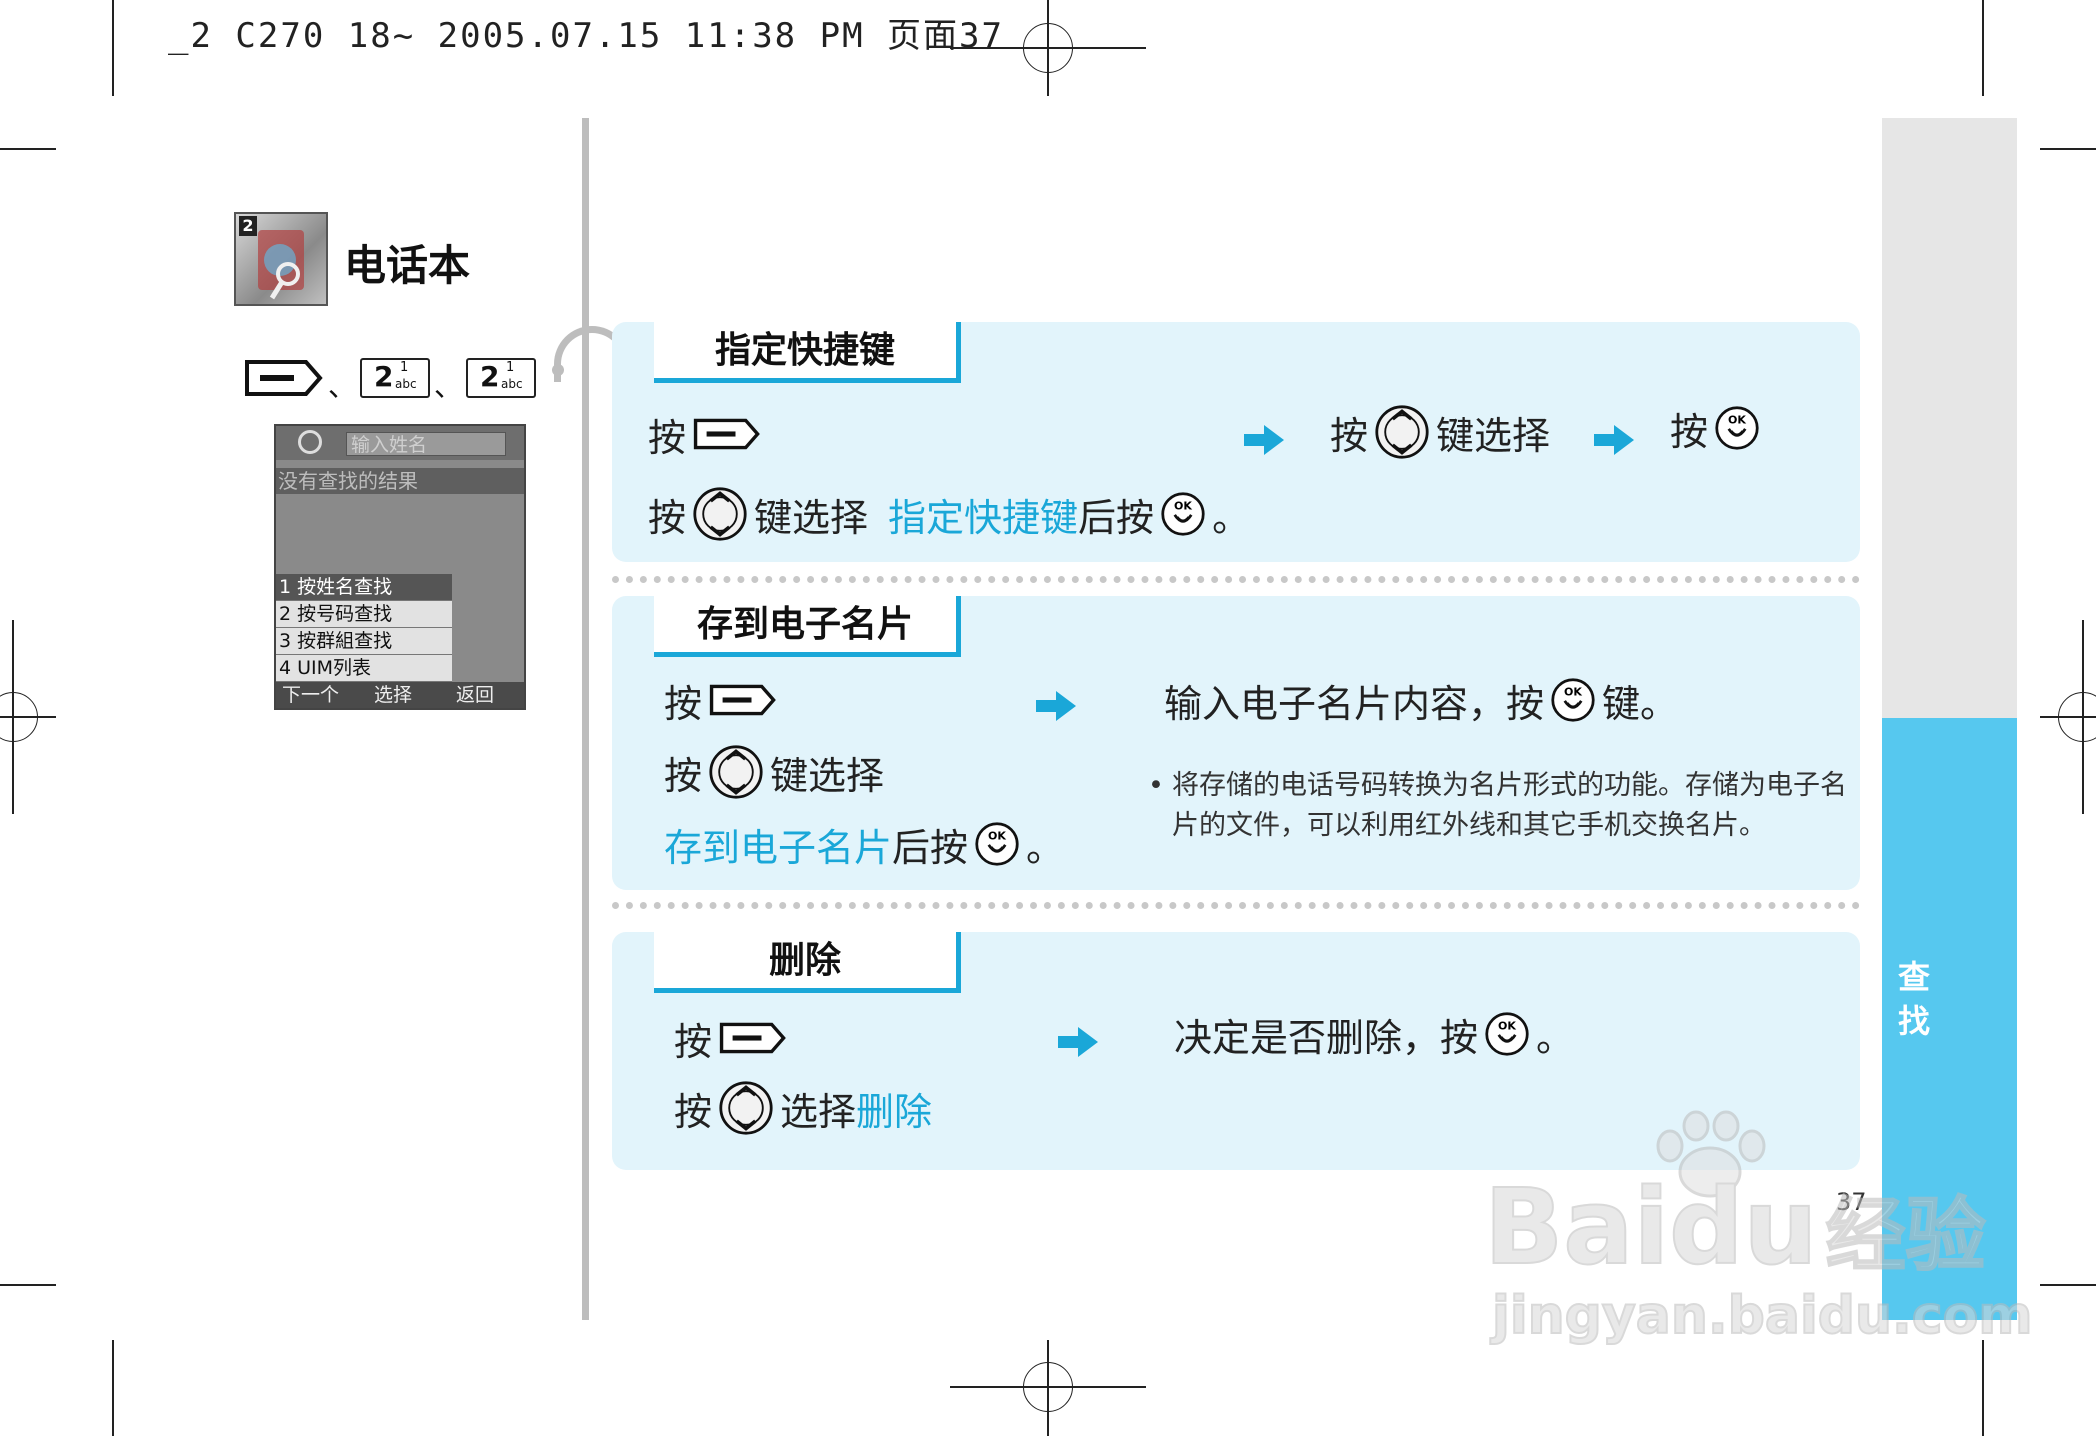  What do you see at coordinates (1762, 1316) in the screenshot?
I see `watermark-url: jingyan.baidu.com` at bounding box center [1762, 1316].